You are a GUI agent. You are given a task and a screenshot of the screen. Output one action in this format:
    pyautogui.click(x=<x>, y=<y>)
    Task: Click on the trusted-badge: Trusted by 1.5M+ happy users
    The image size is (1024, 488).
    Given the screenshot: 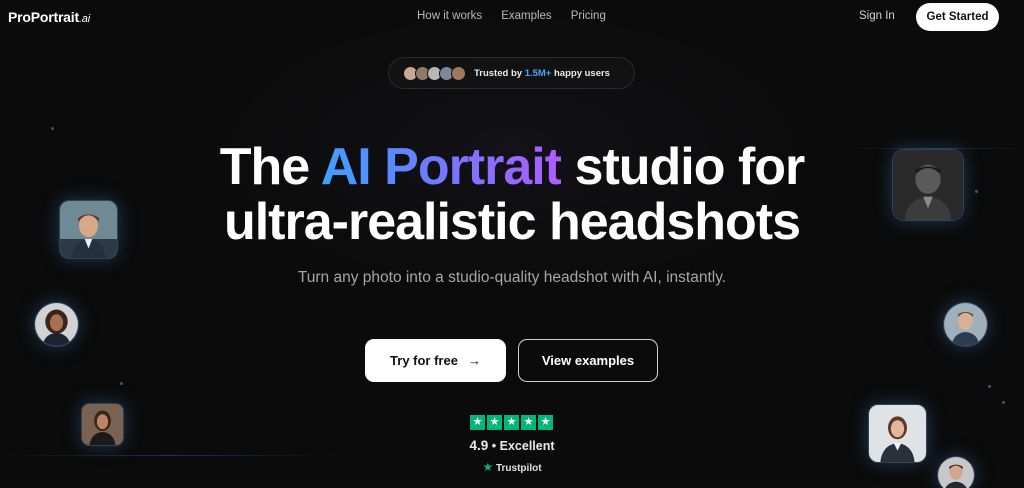 What is the action you would take?
    pyautogui.click(x=511, y=73)
    